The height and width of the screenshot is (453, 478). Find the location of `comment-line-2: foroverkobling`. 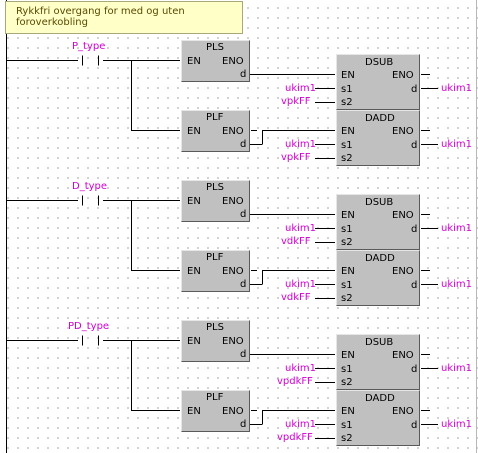

comment-line-2: foroverkobling is located at coordinates (52, 22).